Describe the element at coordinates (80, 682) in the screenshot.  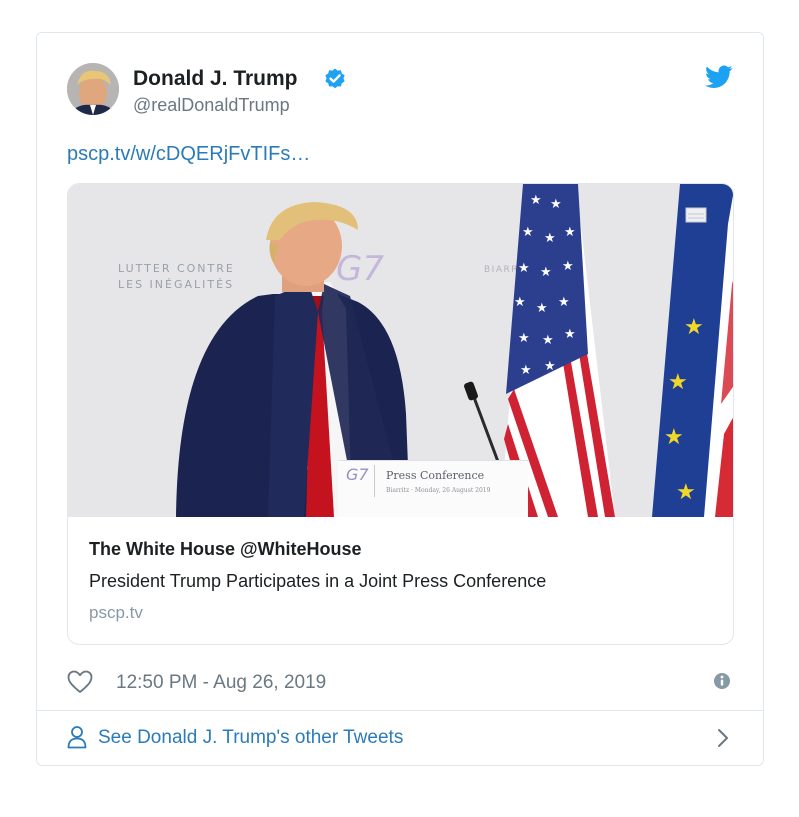
I see `heart-icon` at that location.